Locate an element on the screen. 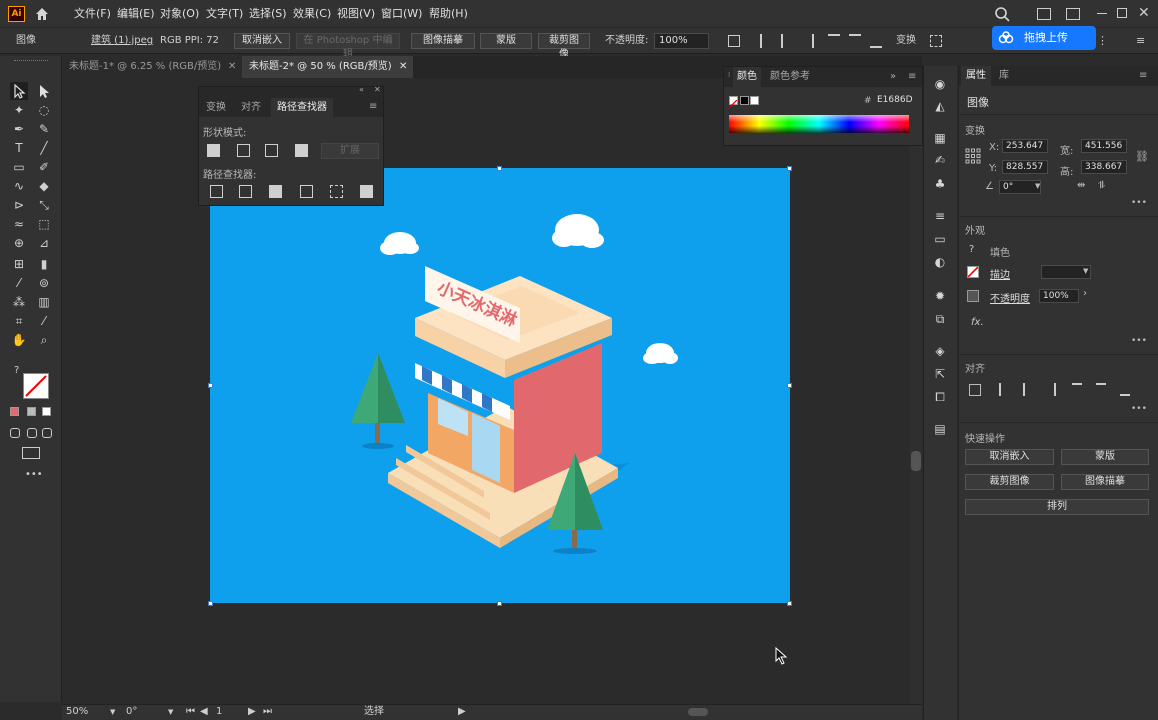 The height and width of the screenshot is (720, 1158). fill-none-icon: ? is located at coordinates (971, 249).